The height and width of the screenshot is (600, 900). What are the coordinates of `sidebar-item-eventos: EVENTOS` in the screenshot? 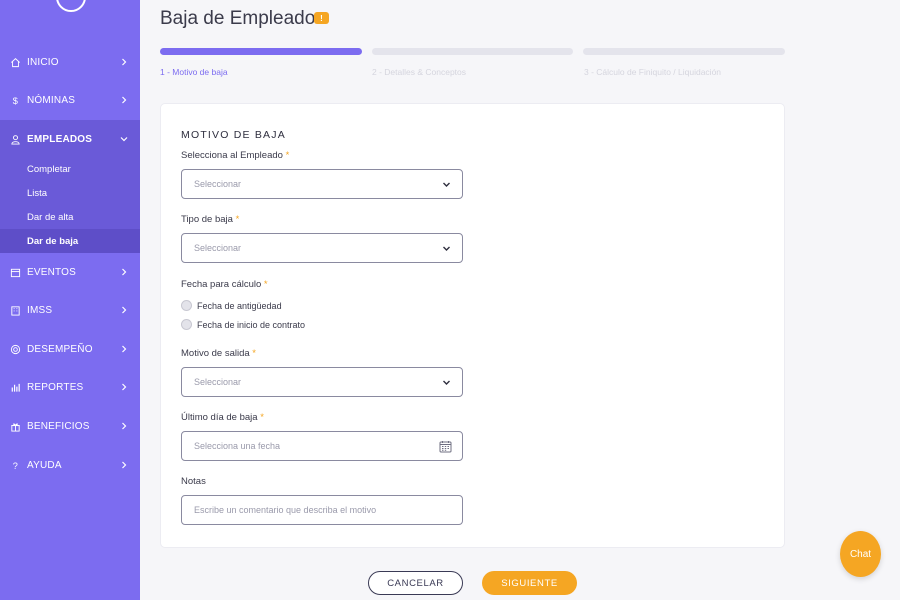 It's located at (70, 272).